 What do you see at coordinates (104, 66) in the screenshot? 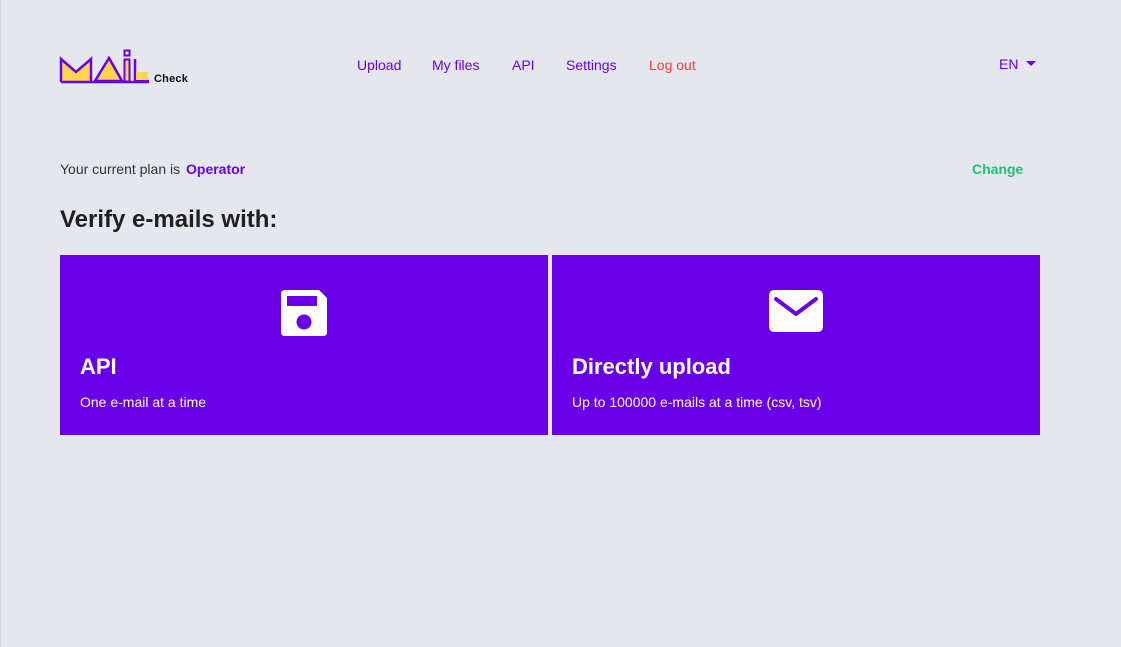
I see `logo-mark` at bounding box center [104, 66].